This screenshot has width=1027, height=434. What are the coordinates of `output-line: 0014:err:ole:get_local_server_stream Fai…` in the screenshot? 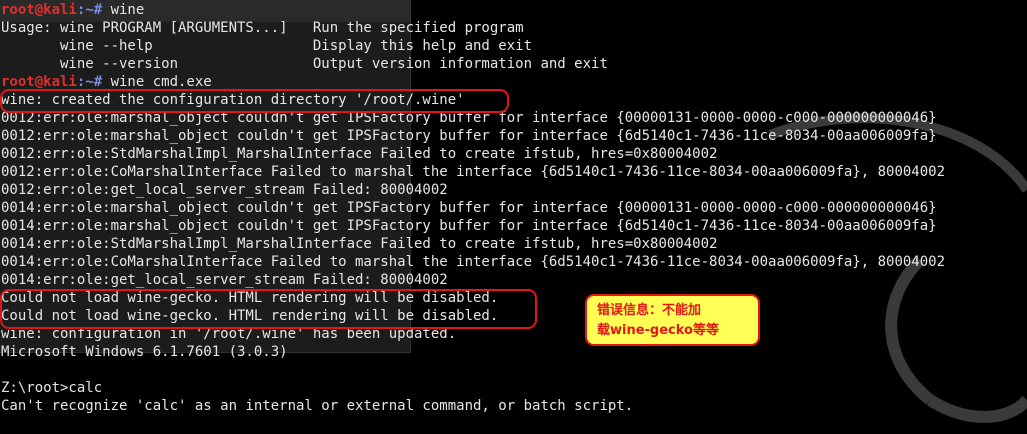 It's located at (224, 280).